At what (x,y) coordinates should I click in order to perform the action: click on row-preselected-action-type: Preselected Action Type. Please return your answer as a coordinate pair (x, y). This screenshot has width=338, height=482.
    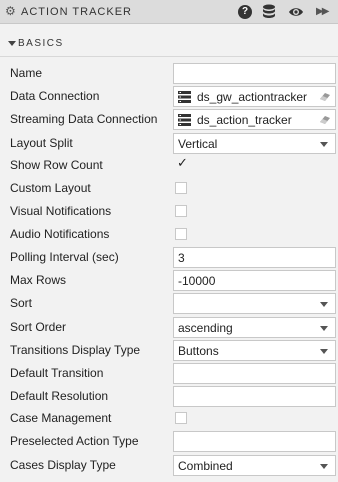
    Looking at the image, I should click on (169, 441).